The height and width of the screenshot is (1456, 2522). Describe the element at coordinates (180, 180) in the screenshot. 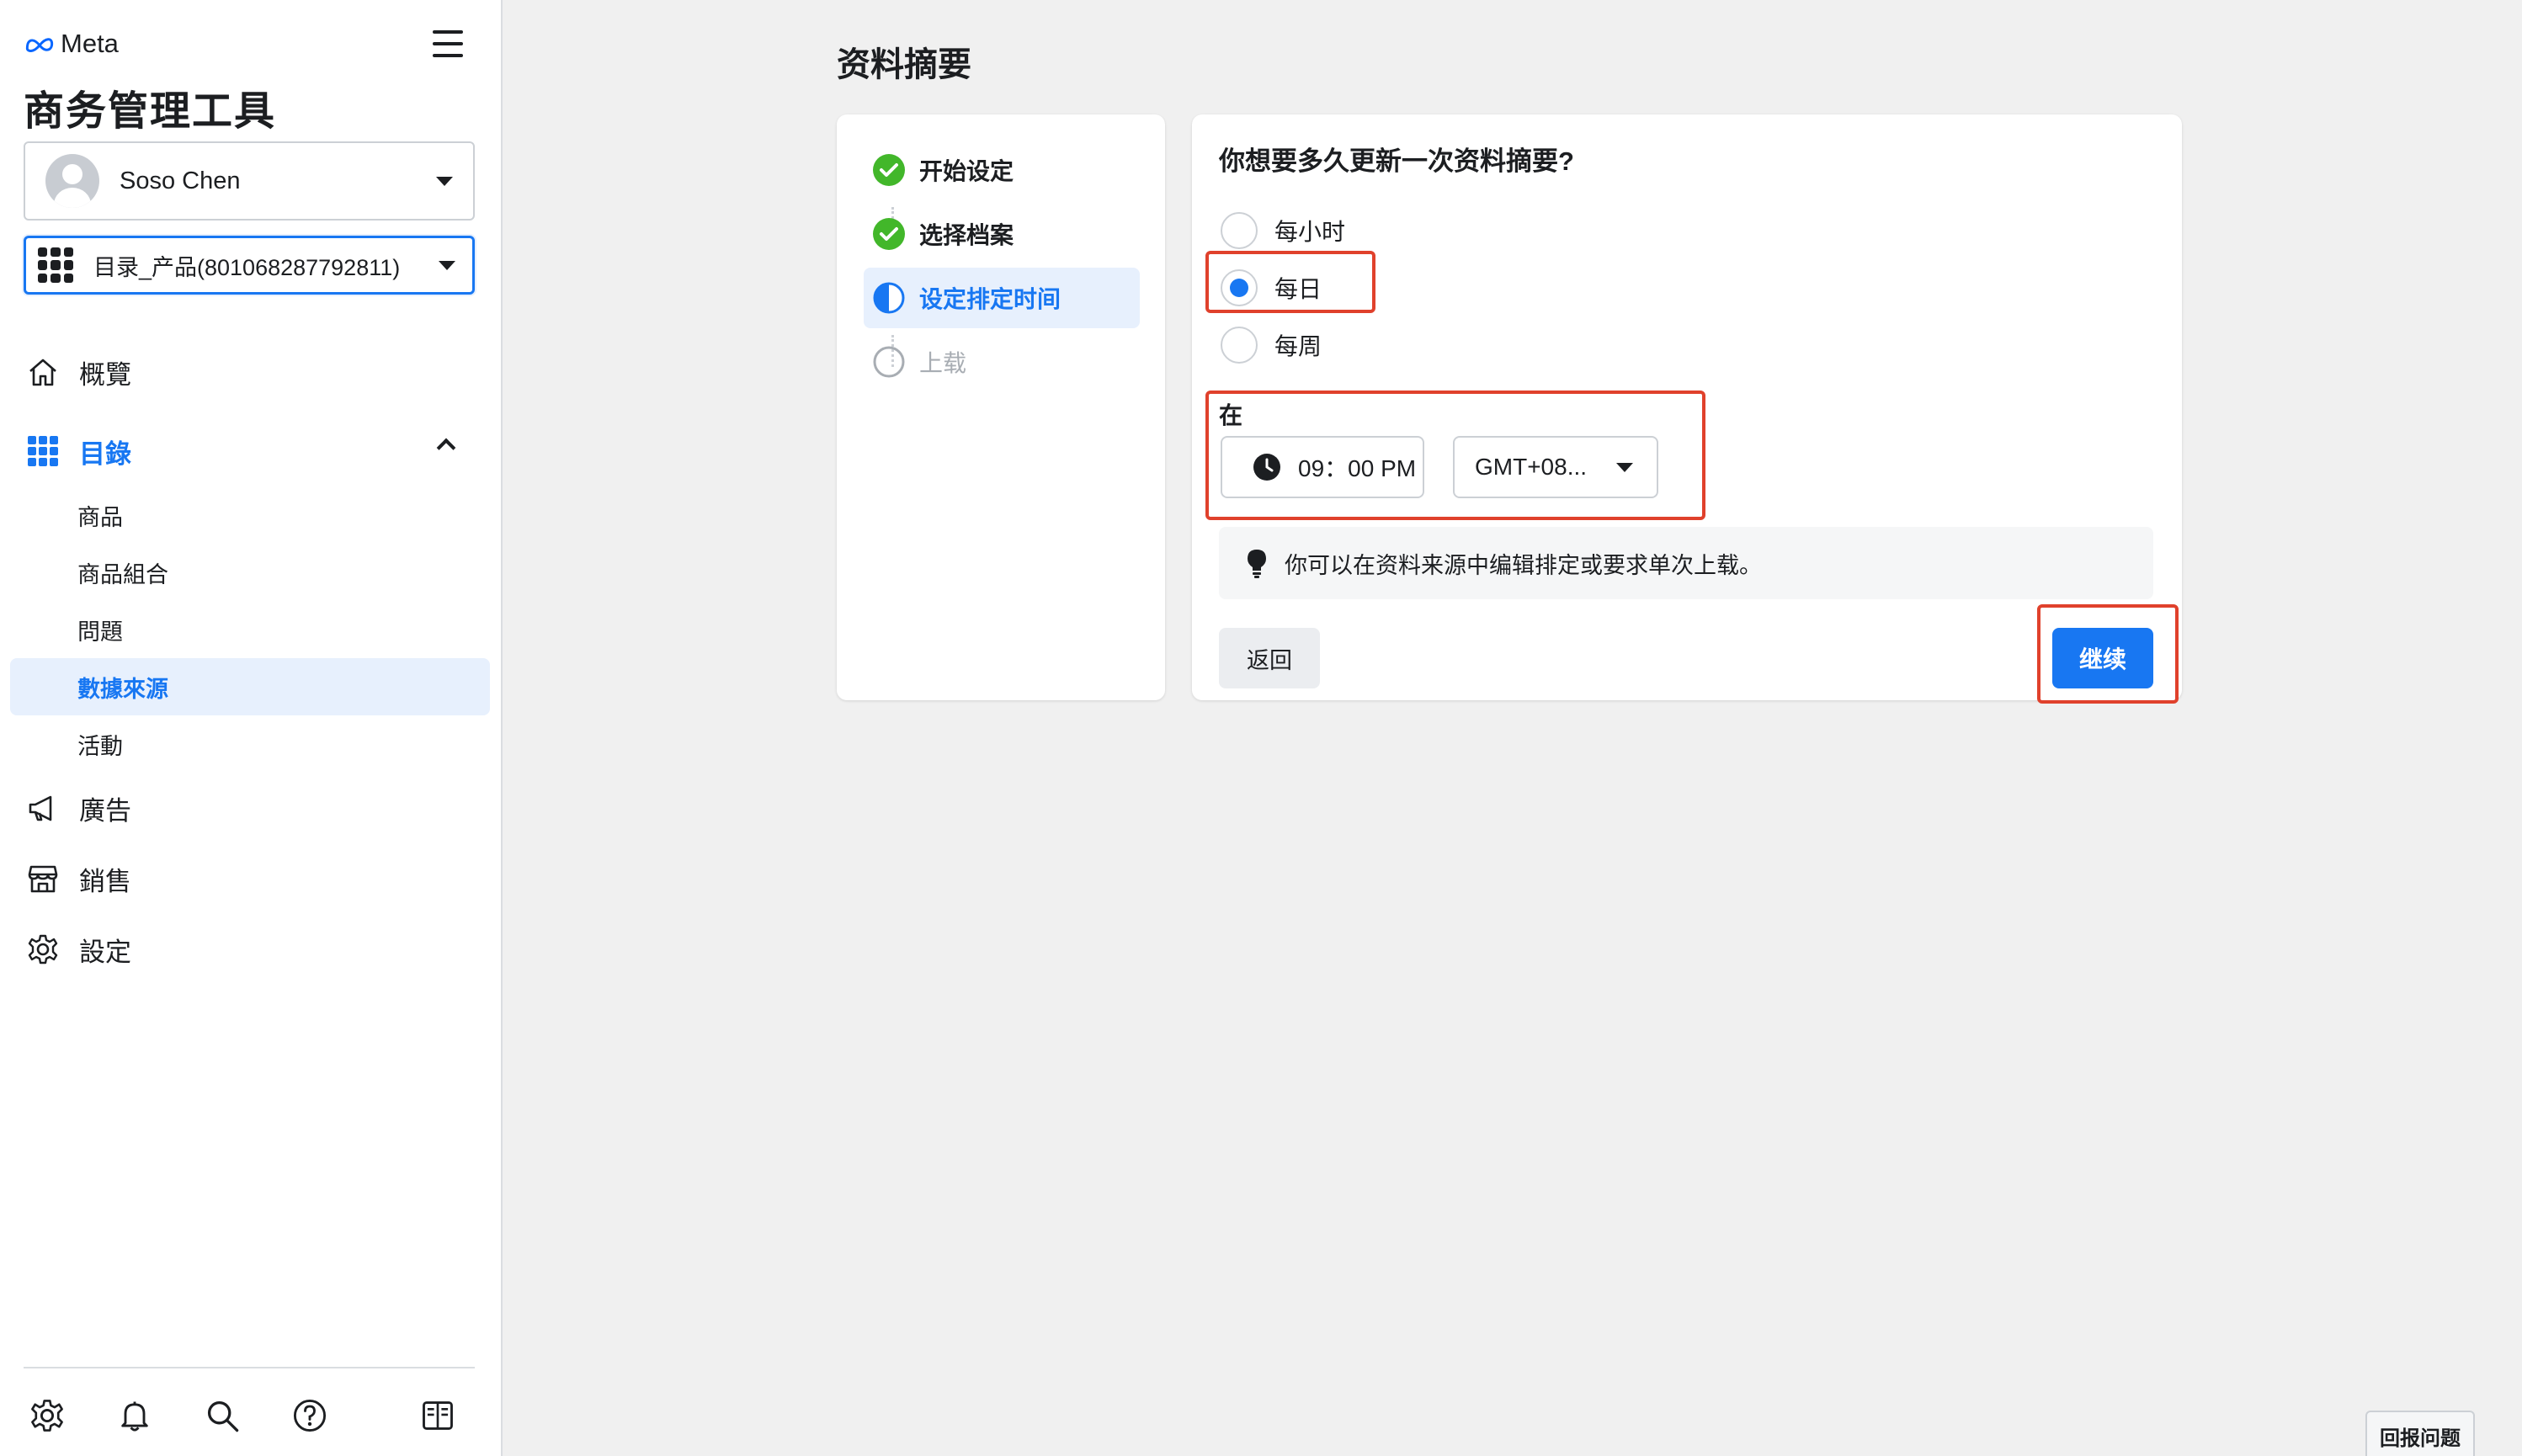

I see `account-name: Soso Chen` at that location.